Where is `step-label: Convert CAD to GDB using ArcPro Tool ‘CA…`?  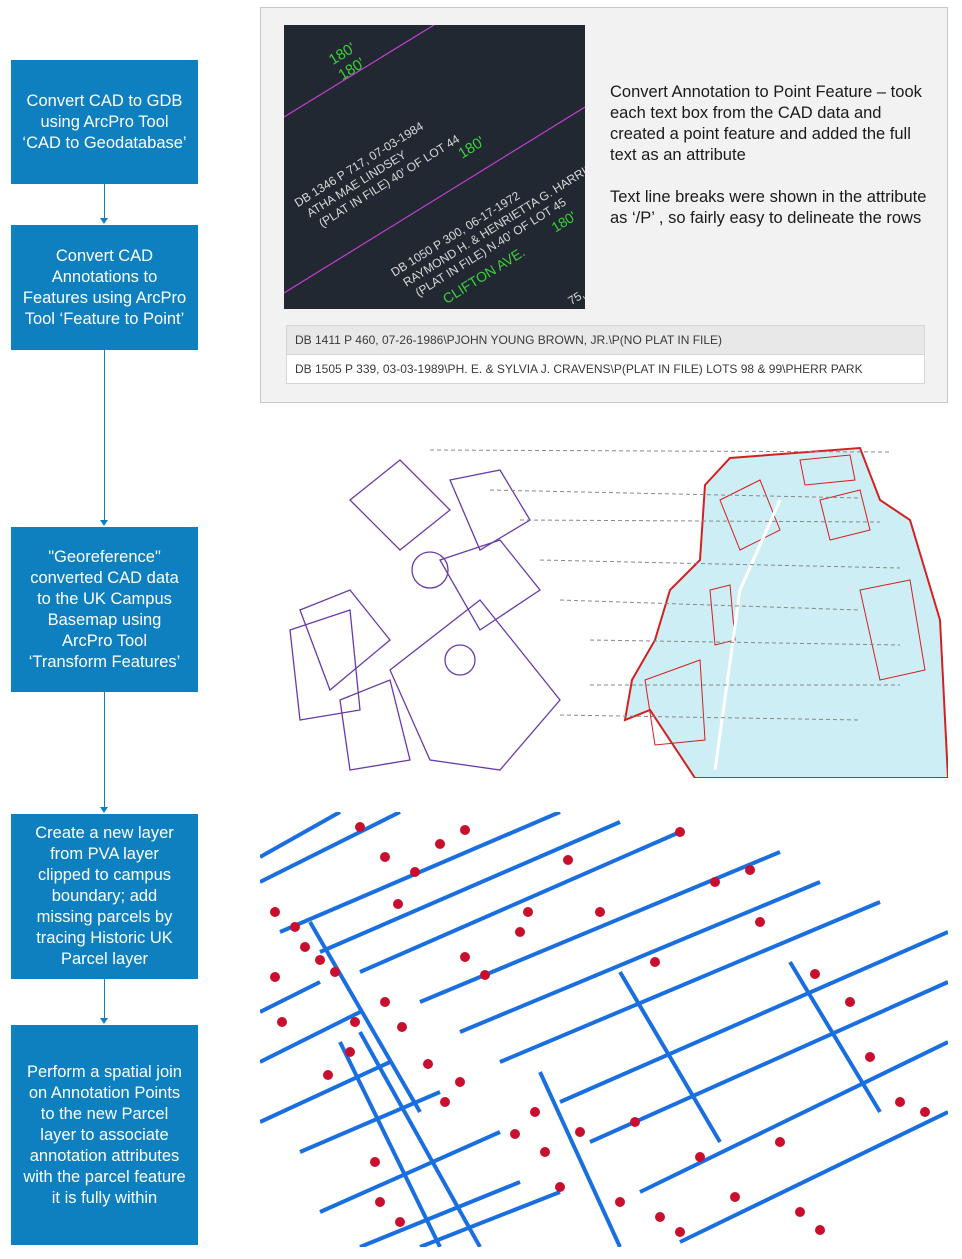
step-label: Convert CAD to GDB using ArcPro Tool ‘CA… is located at coordinates (104, 121).